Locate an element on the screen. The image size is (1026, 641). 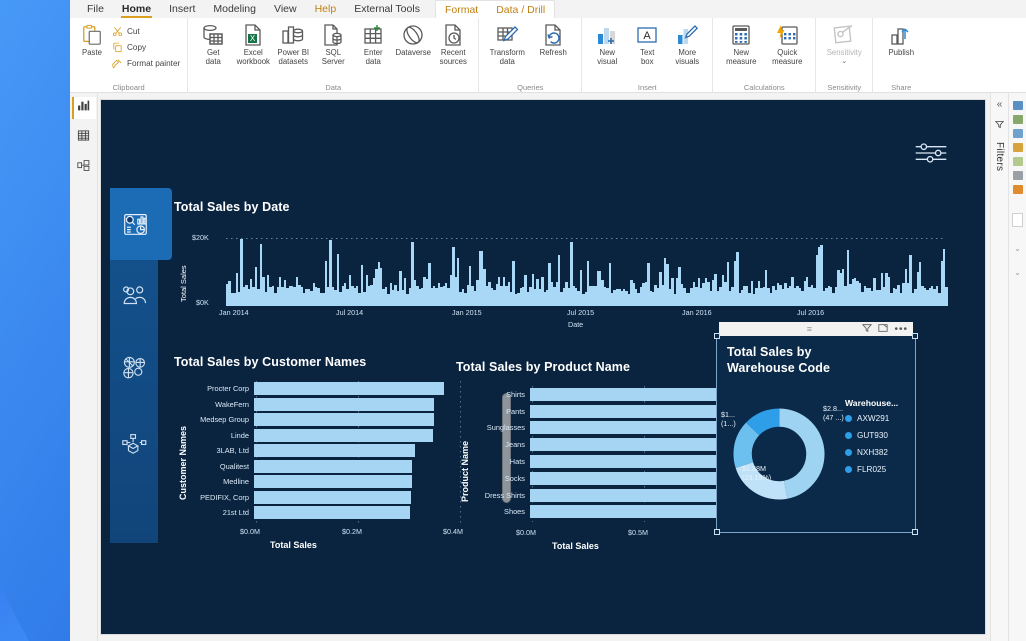
bar-row: Linde is located at coordinates (331, 436).